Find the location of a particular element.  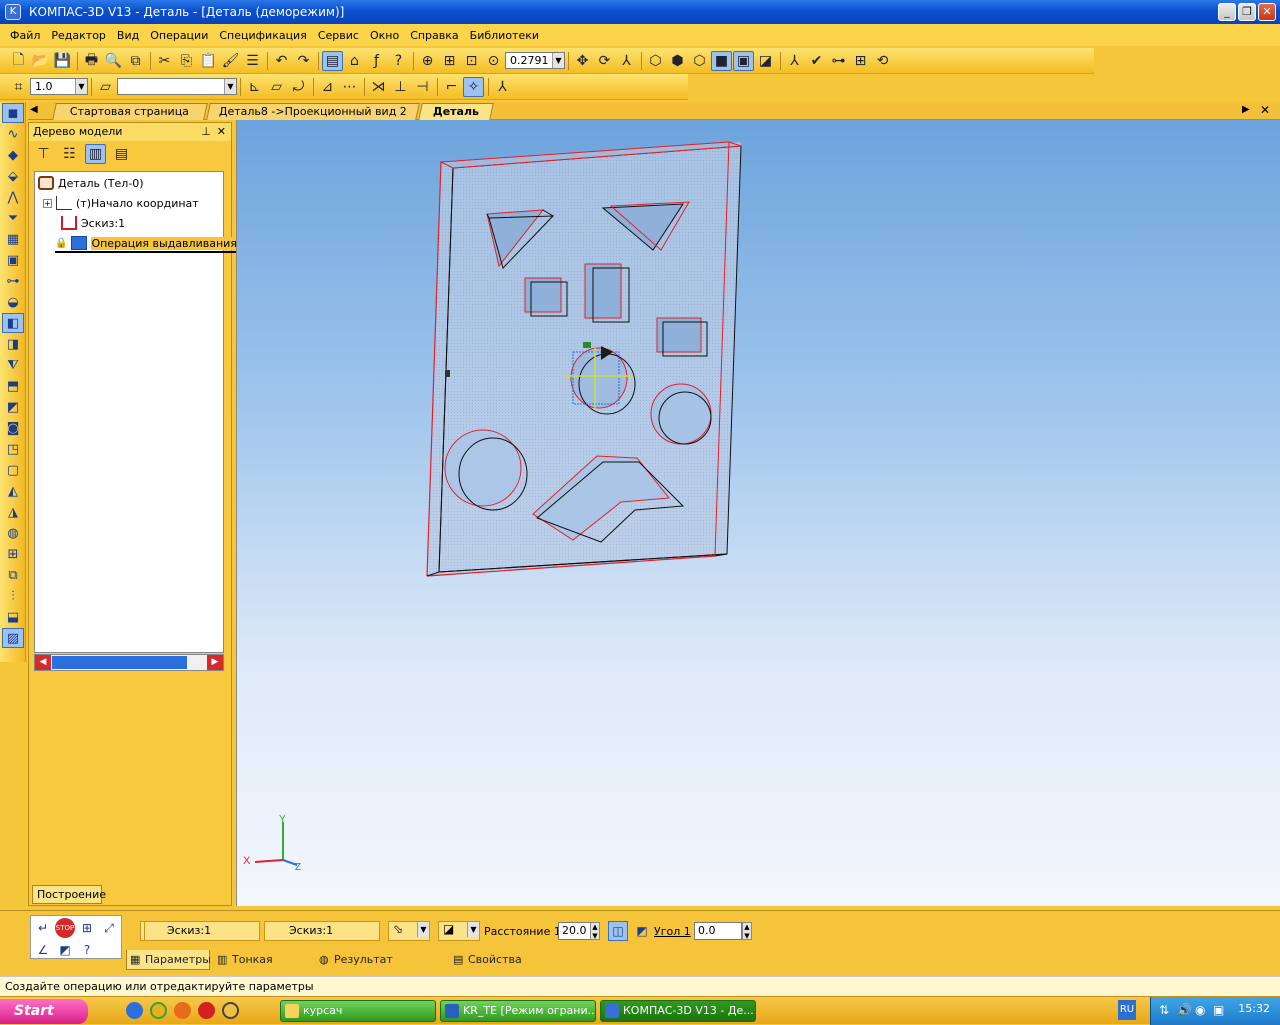

antivirus-icon: ◉ is located at coordinates (1200, 1010).